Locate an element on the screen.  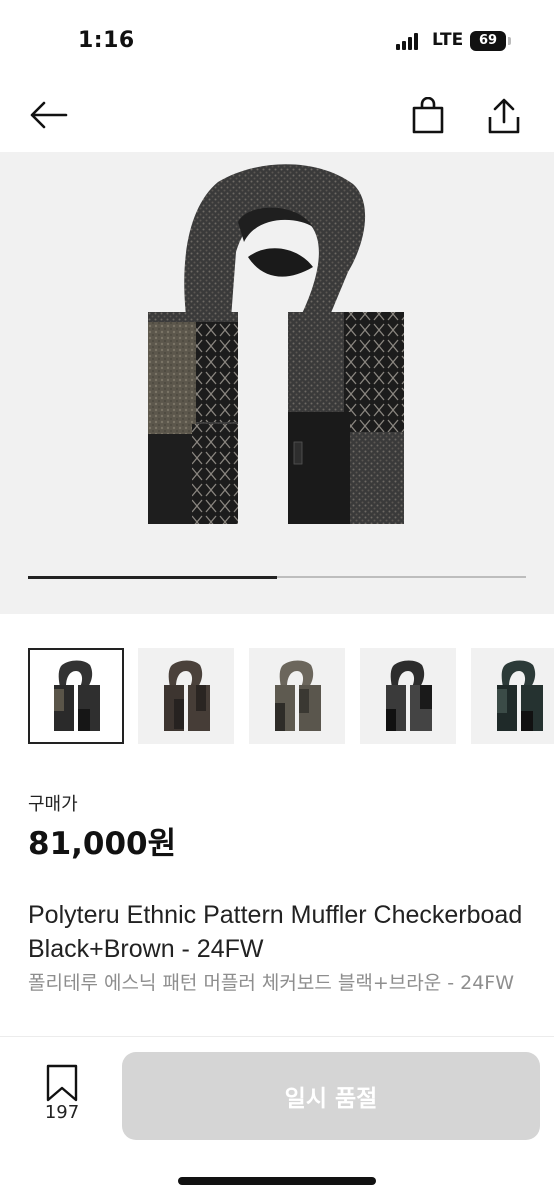
bookmark-button: 197 is located at coordinates (62, 1094).